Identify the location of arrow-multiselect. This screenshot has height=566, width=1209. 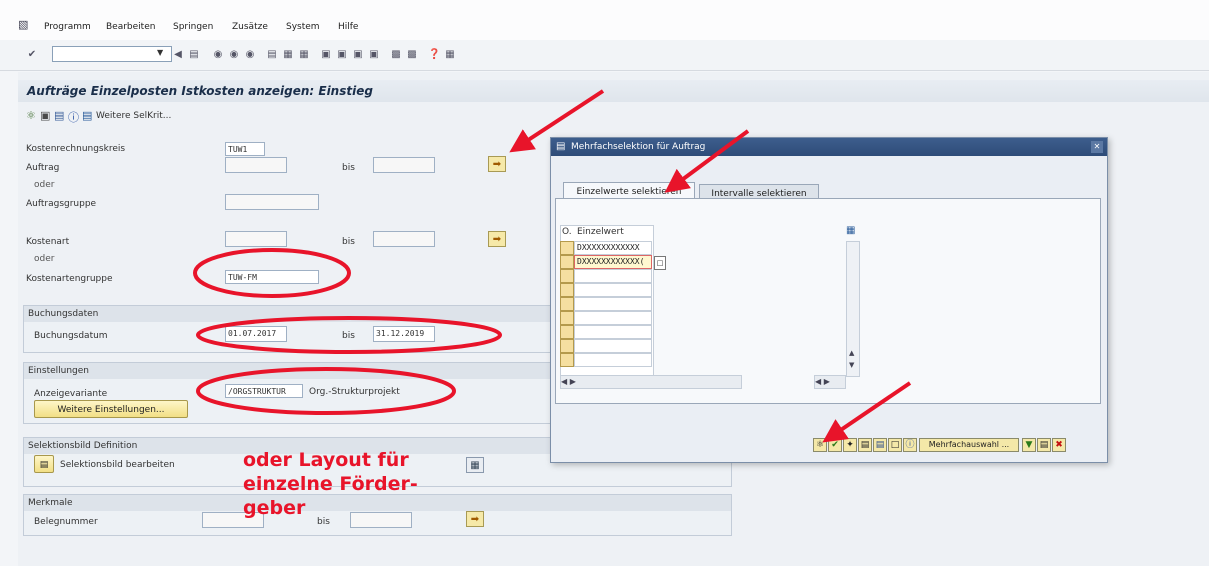
(557, 121).